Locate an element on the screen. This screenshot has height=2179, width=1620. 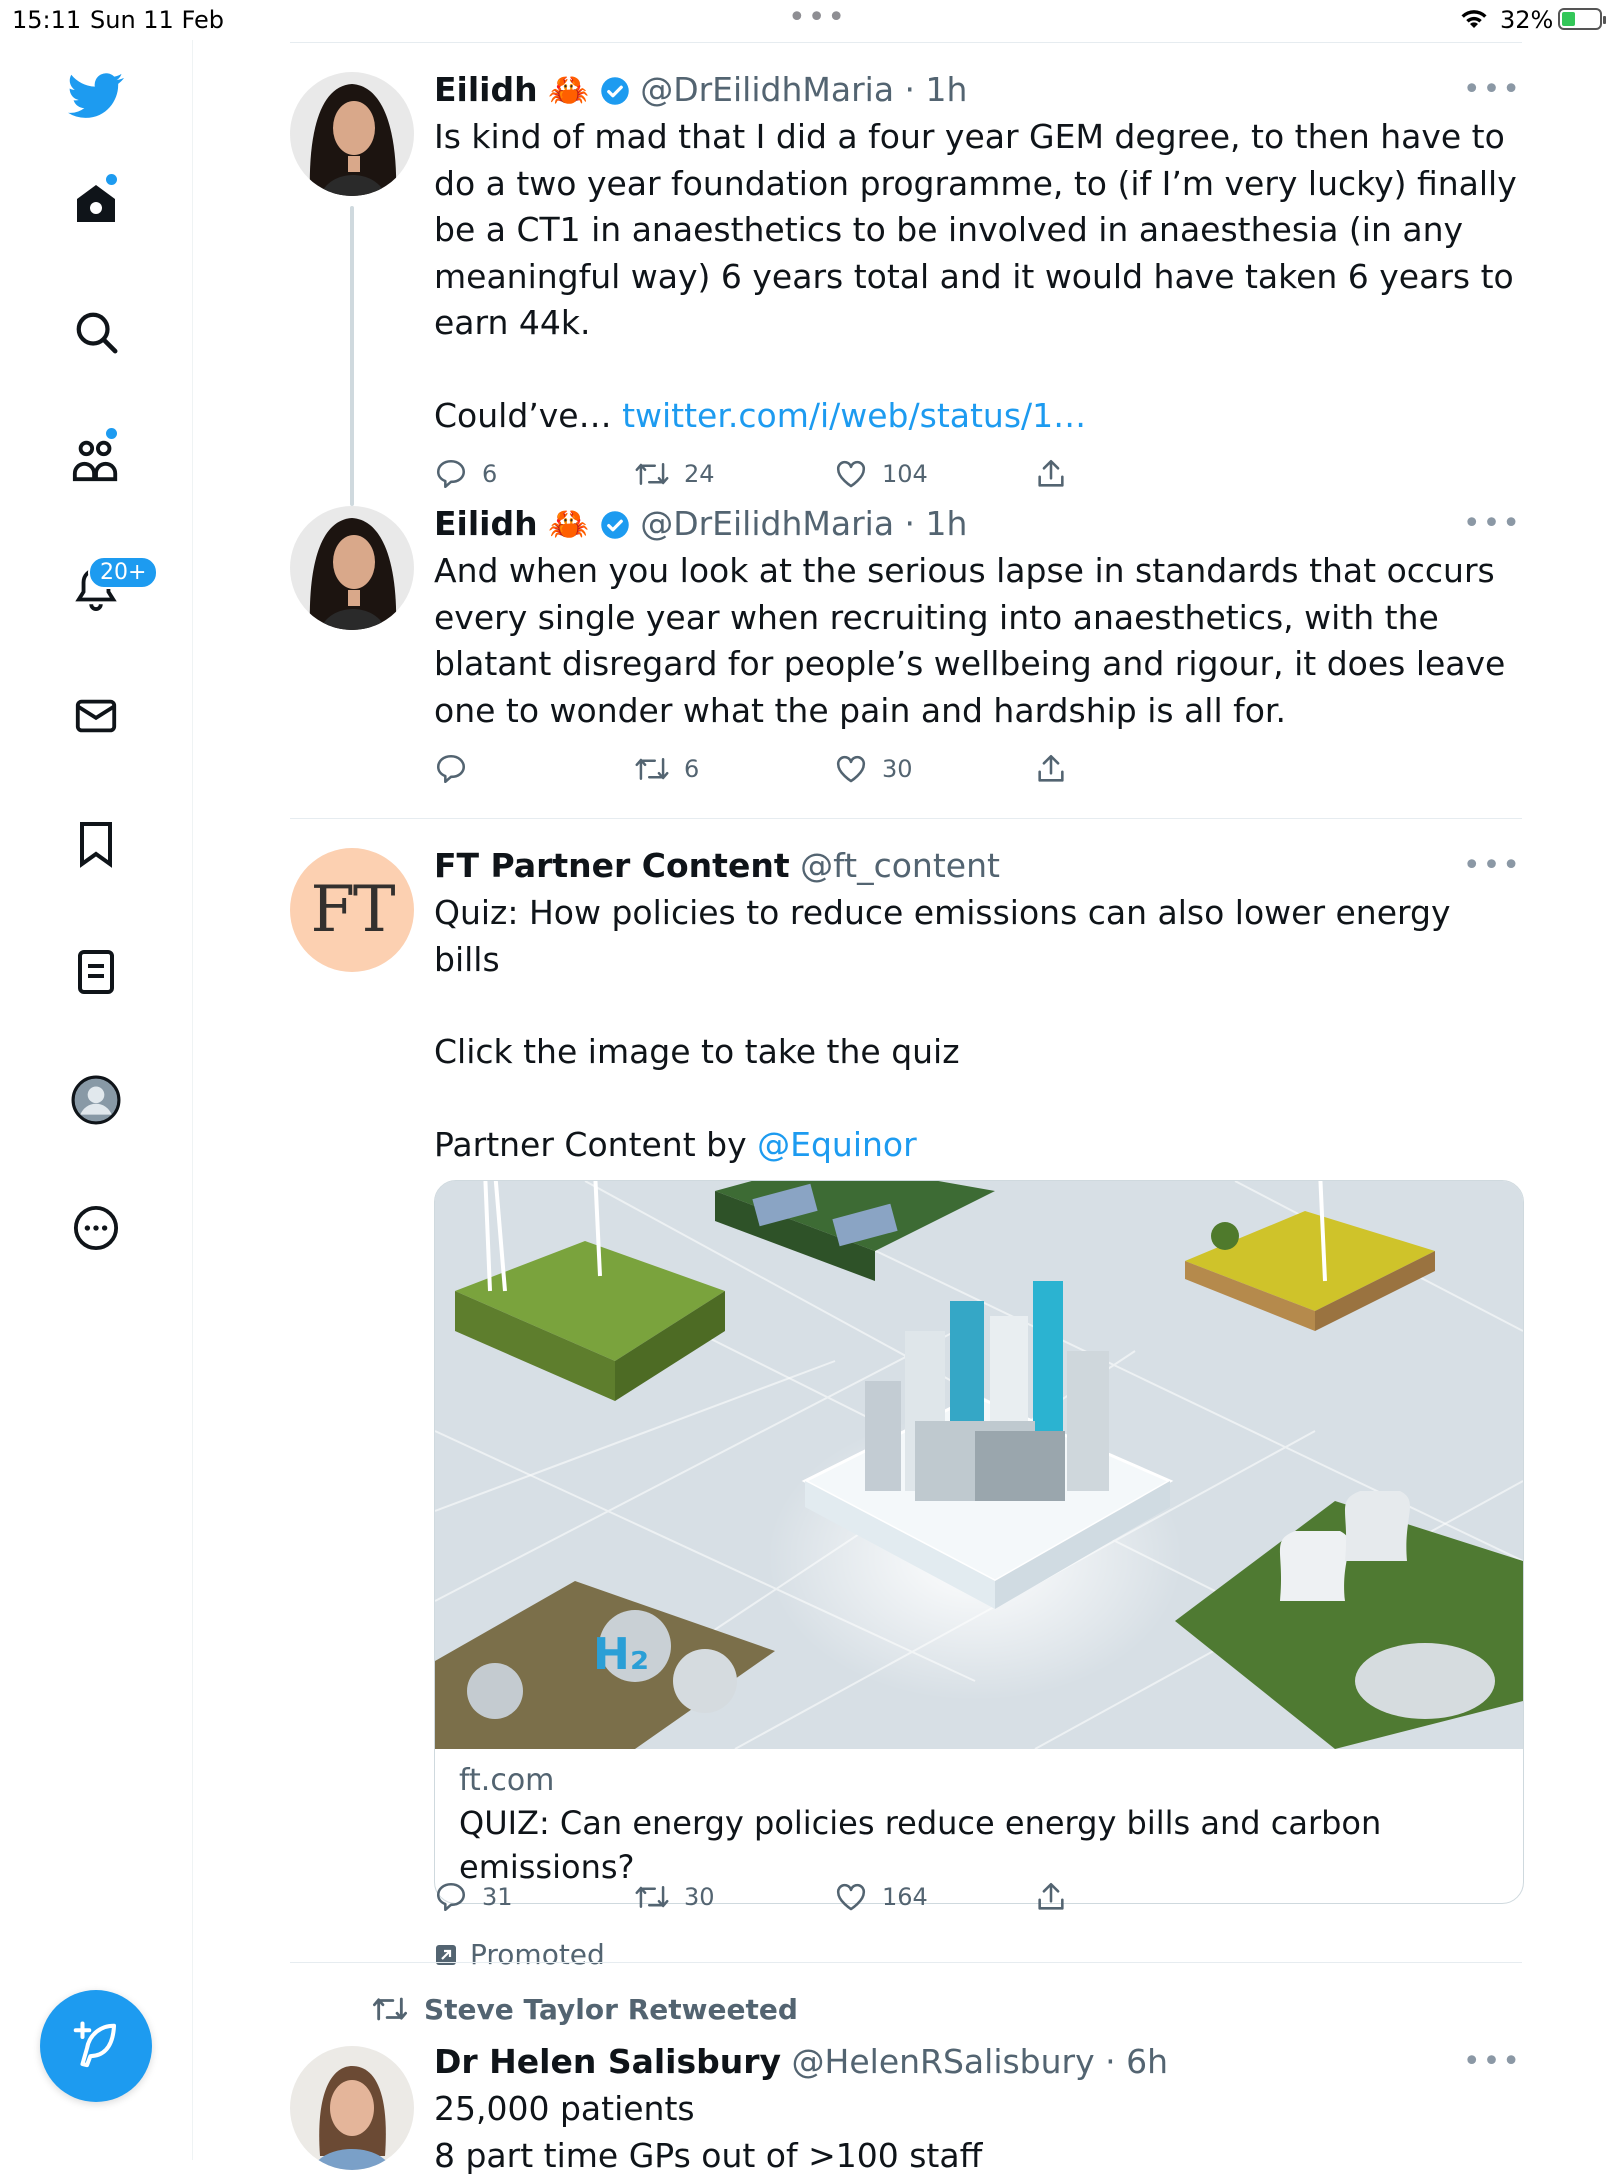
like-button: 164 is located at coordinates (881, 1897).